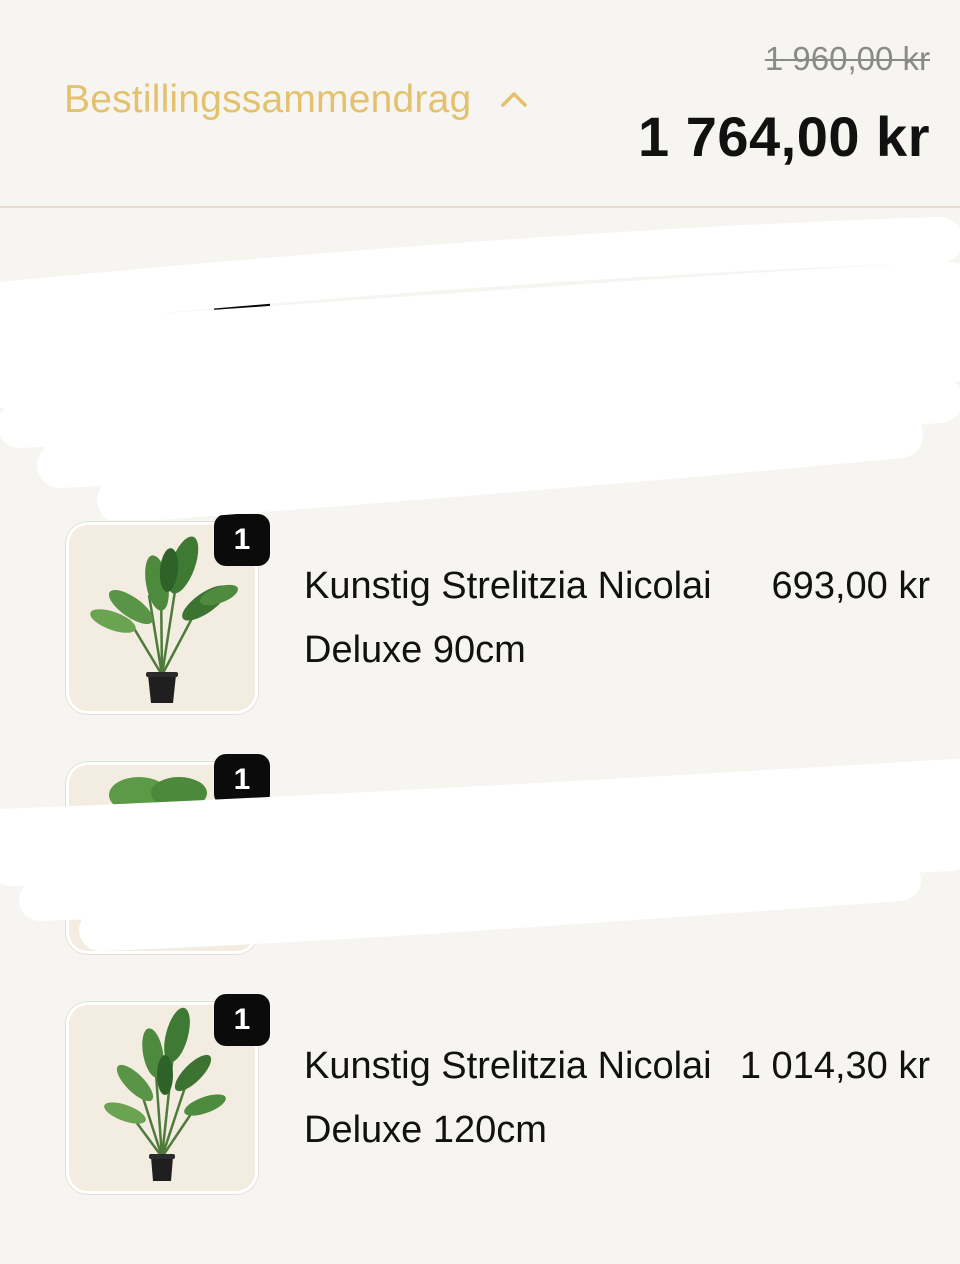 The image size is (960, 1264). I want to click on item-name: Kunstig Strelitzia Nicolai Deluxe 90cm, so click(508, 618).